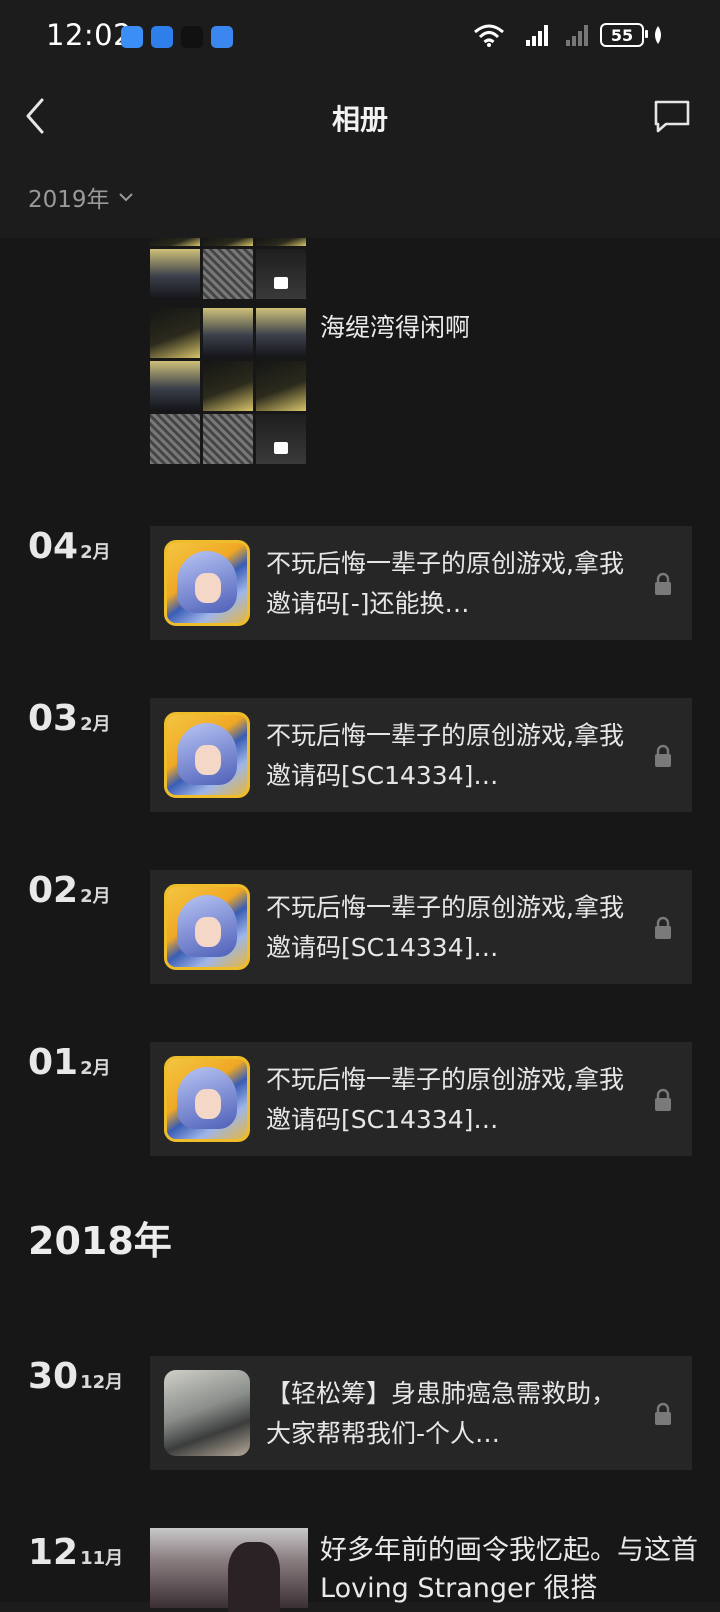 This screenshot has height=1612, width=720. Describe the element at coordinates (207, 1413) in the screenshot. I see `link-thumbnail` at that location.